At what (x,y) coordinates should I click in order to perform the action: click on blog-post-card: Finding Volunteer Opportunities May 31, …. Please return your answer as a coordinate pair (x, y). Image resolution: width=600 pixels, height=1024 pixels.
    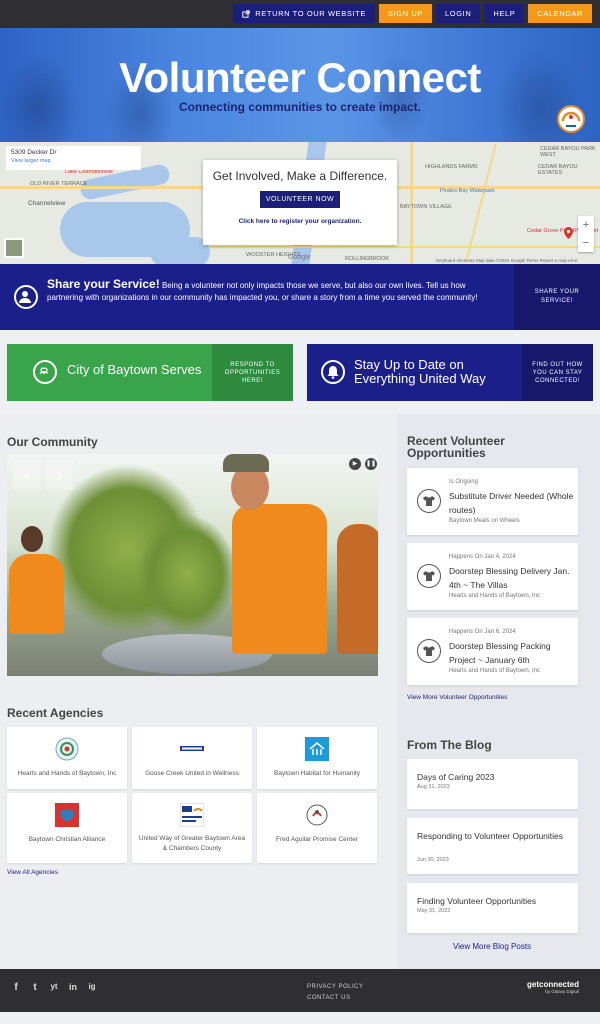
    Looking at the image, I should click on (492, 908).